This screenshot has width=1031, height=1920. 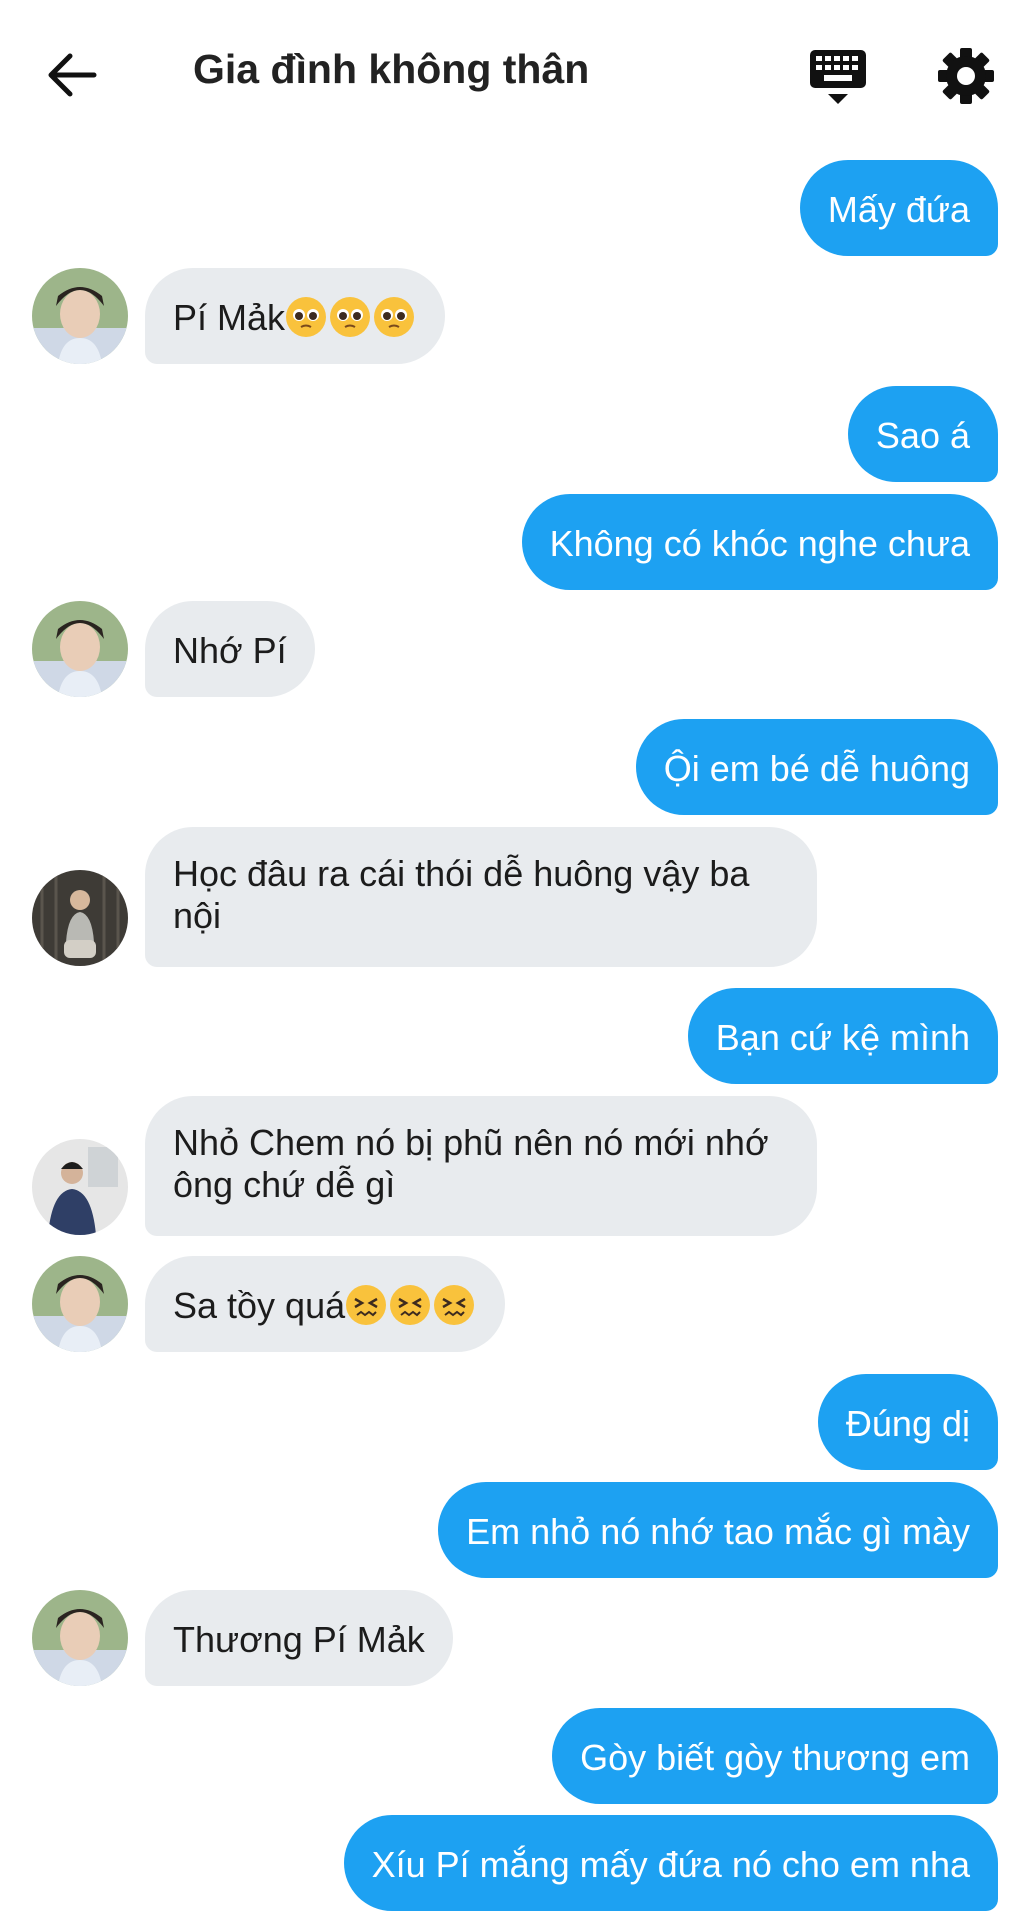 I want to click on outgoing-message: Sao á, so click(x=922, y=434).